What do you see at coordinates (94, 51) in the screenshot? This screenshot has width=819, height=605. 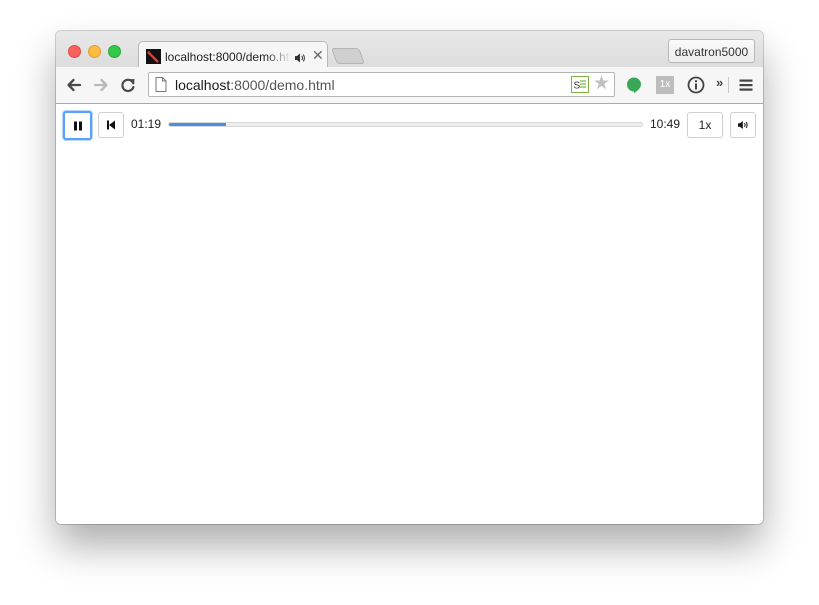 I see `minimize-window-button` at bounding box center [94, 51].